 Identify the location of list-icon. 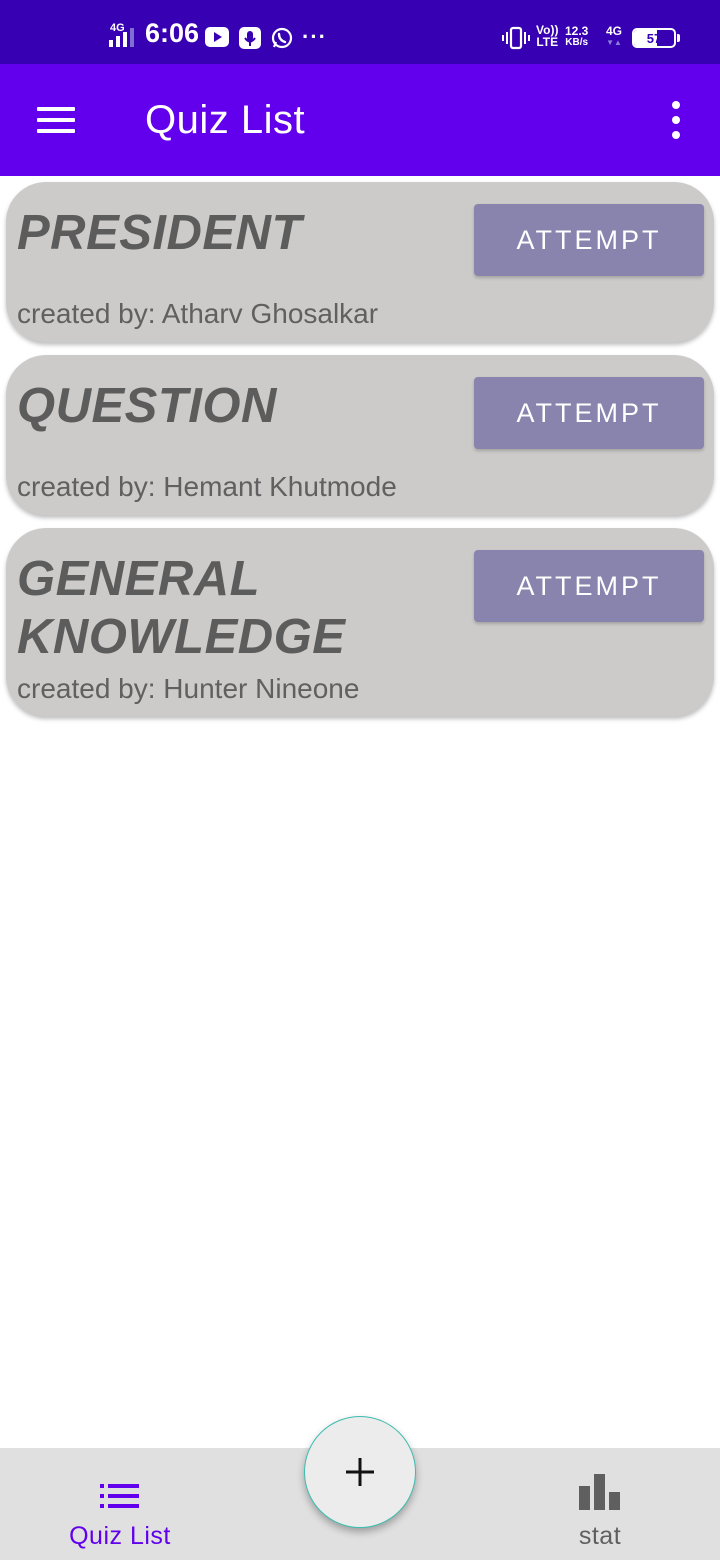
(120, 1493).